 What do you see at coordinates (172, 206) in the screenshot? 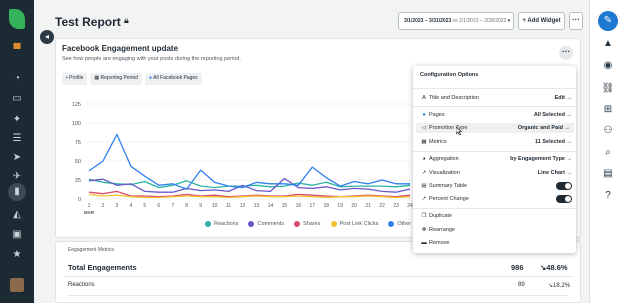
I see `x-tick-label: 7` at bounding box center [172, 206].